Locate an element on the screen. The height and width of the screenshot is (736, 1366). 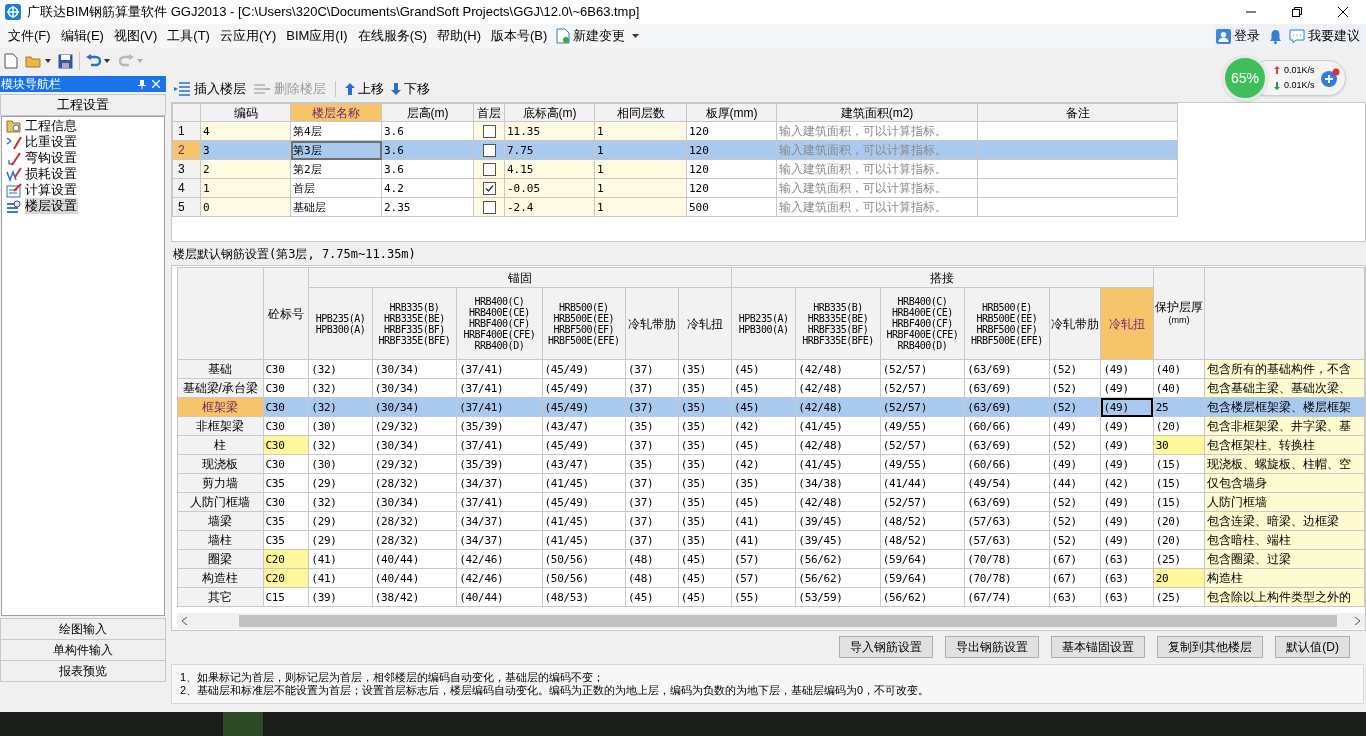
tree-item: 弯钩设置 is located at coordinates (51, 158).